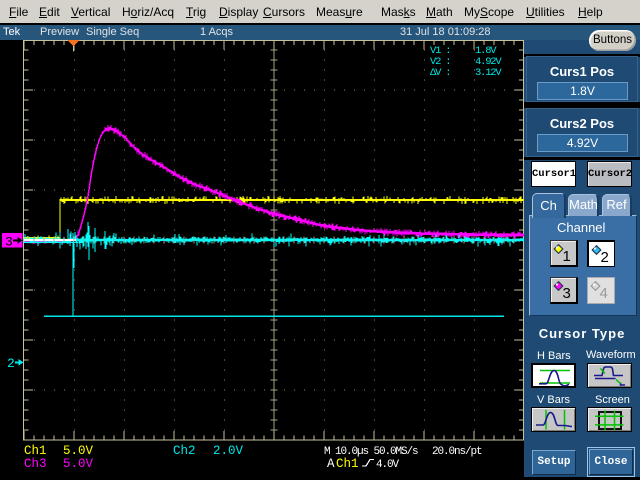  Describe the element at coordinates (331, 464) in the screenshot. I see `svg-text: A` at that location.